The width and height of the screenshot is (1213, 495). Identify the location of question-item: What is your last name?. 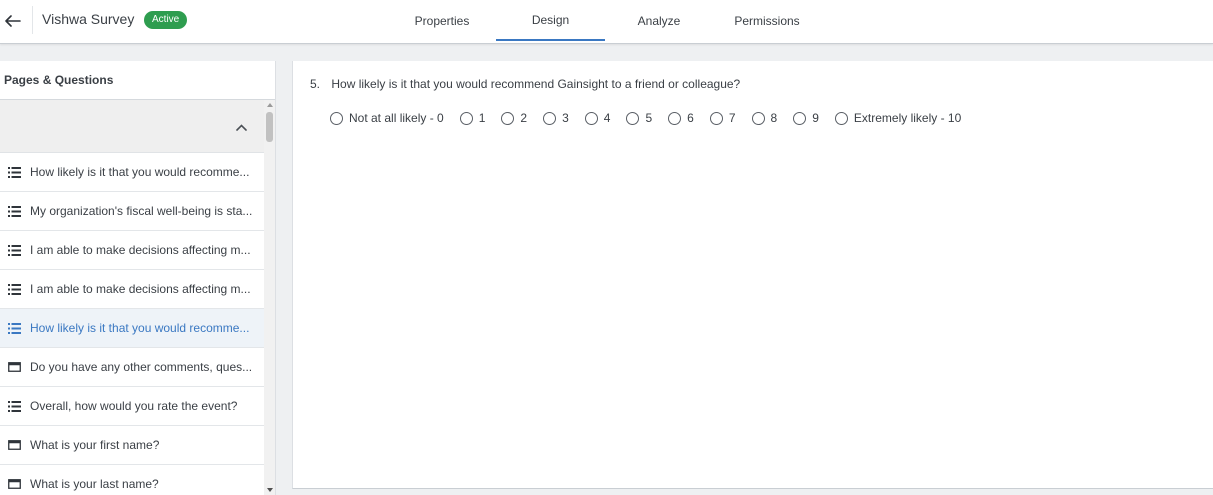
(132, 480).